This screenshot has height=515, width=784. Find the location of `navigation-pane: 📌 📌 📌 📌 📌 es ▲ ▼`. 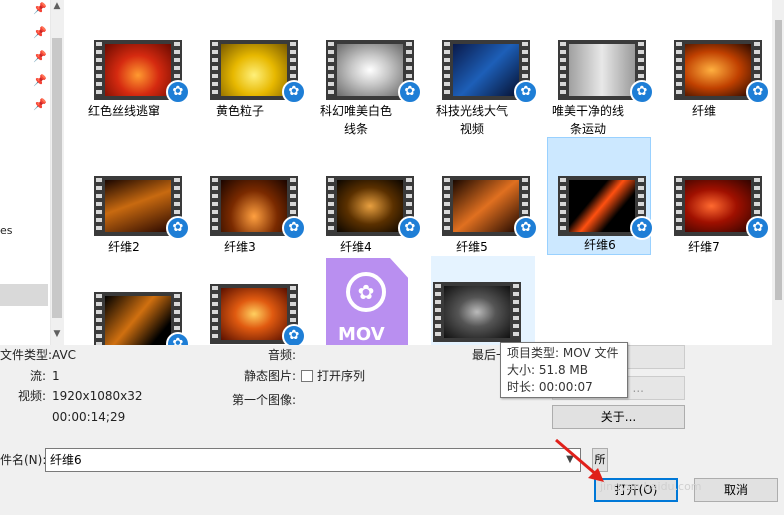

navigation-pane: 📌 📌 📌 📌 📌 es ▲ ▼ is located at coordinates (32, 172).